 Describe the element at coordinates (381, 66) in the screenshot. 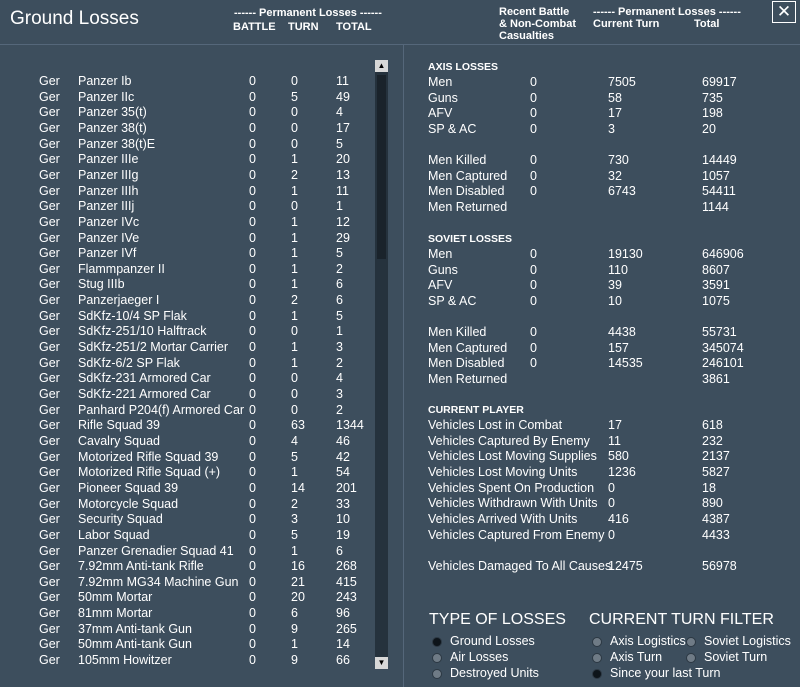

I see `scroll-up-icon: ▲` at that location.